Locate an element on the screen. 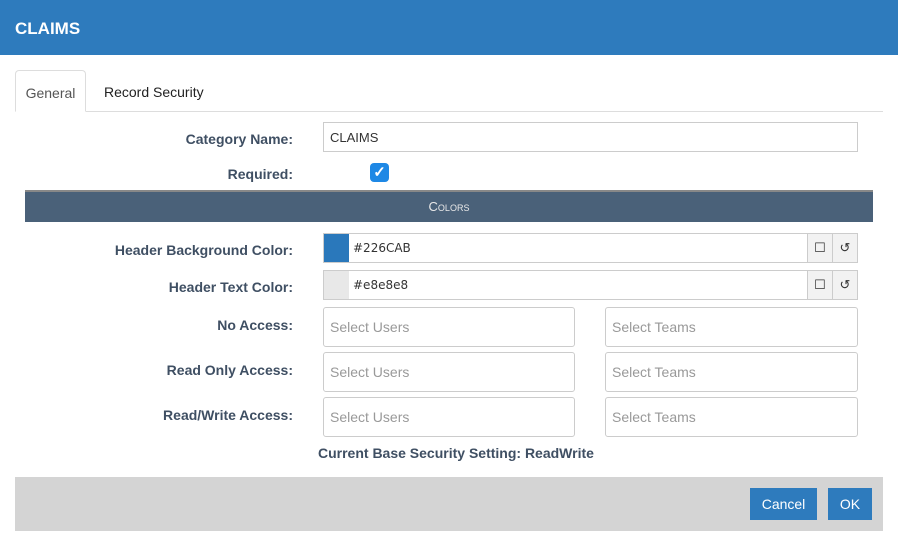 Image resolution: width=898 pixels, height=544 pixels. no-access-users-select: Select Users is located at coordinates (449, 327).